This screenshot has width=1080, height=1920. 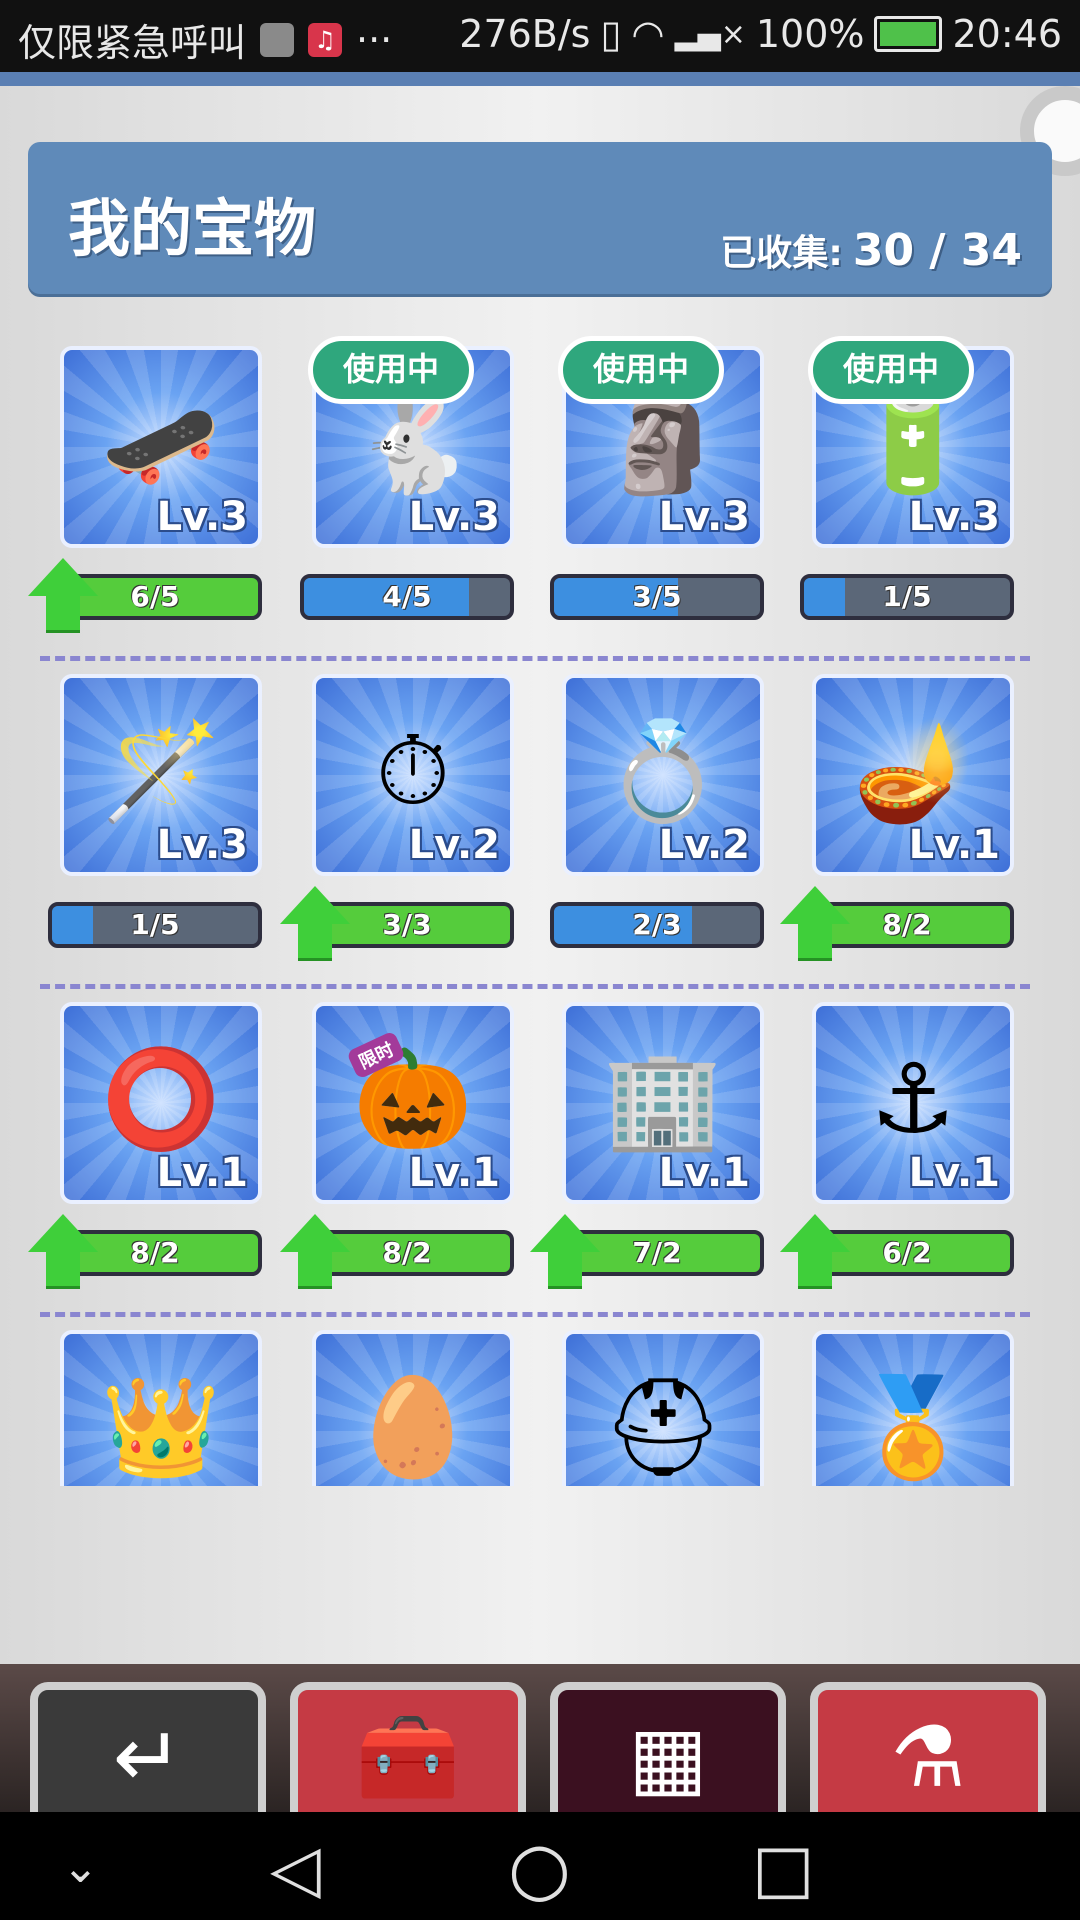 What do you see at coordinates (611, 34) in the screenshot?
I see `vibrate-icon: ▯` at bounding box center [611, 34].